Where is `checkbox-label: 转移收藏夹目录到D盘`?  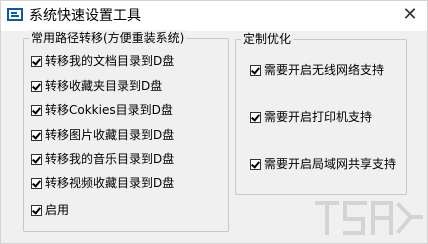
checkbox-label: 转移收藏夹目录到D盘 is located at coordinates (104, 86).